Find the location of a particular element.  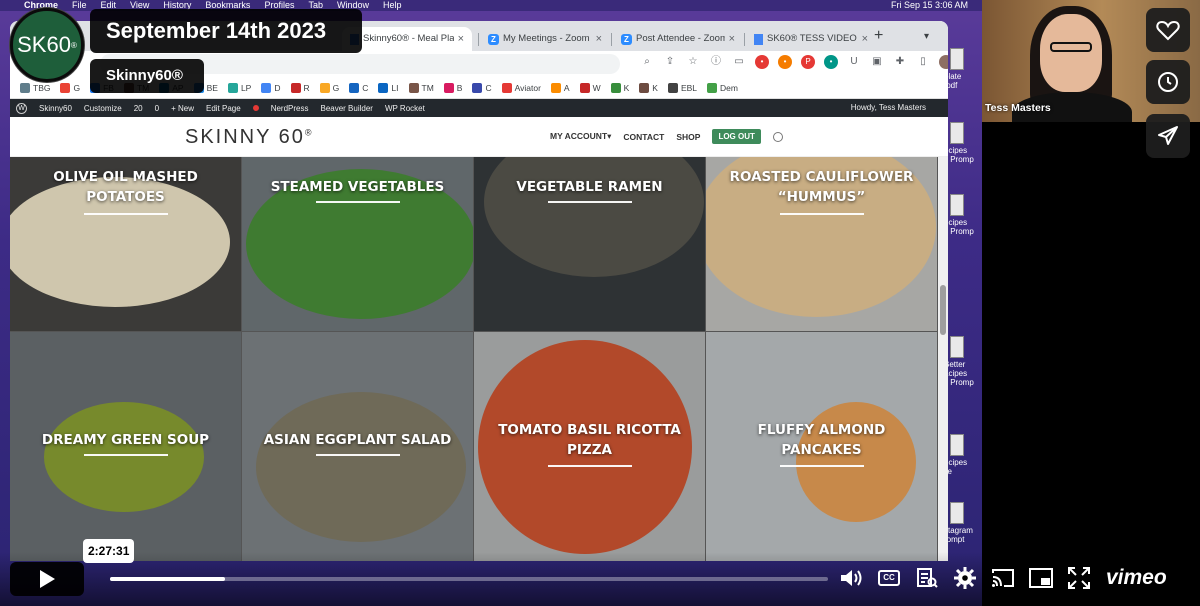

logout-button: LOG OUT is located at coordinates (736, 136).